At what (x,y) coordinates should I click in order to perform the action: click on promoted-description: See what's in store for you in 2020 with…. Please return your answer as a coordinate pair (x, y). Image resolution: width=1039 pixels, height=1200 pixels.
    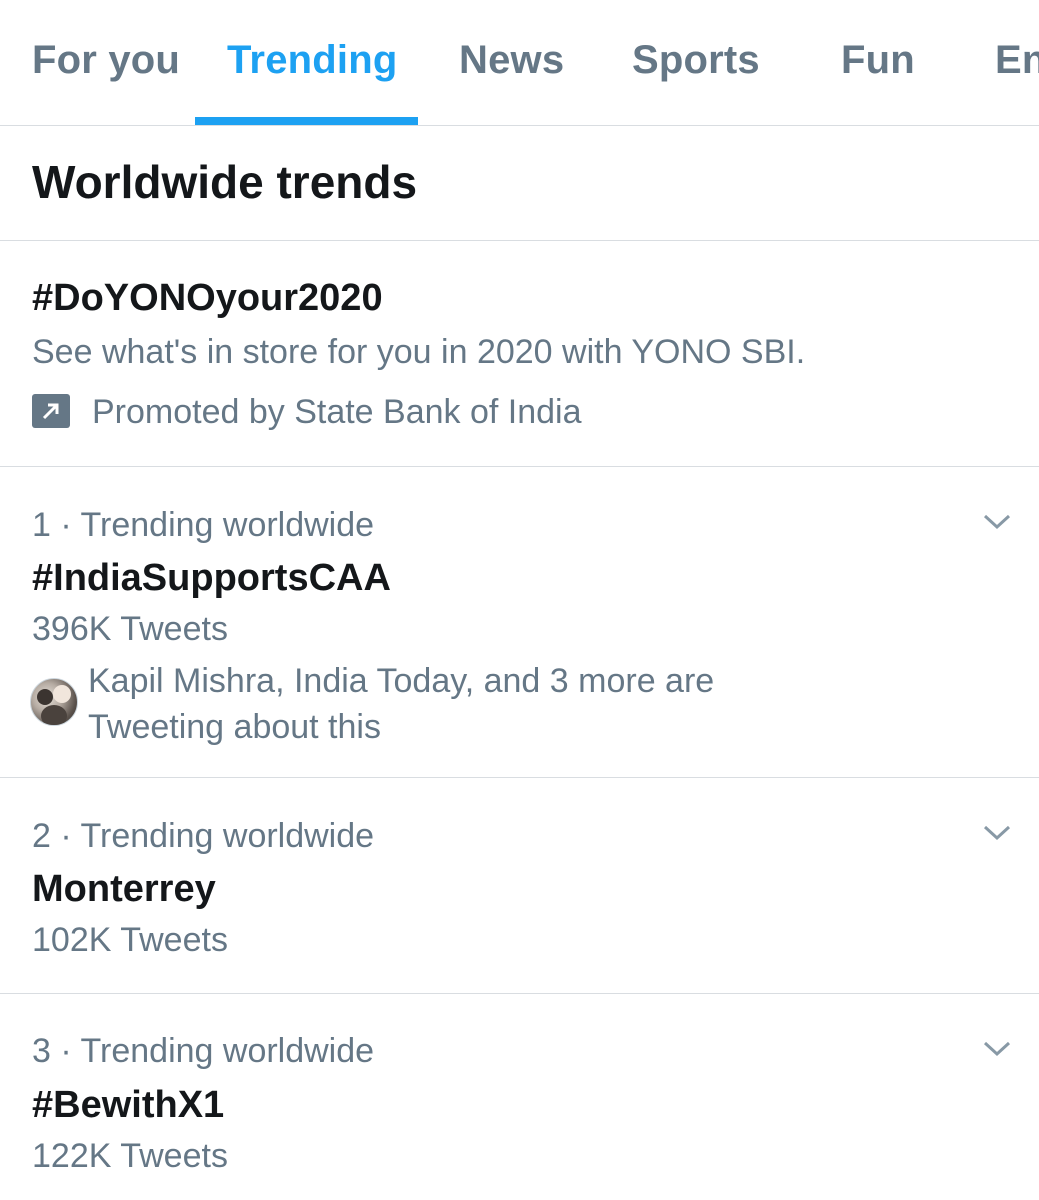
    Looking at the image, I should click on (419, 352).